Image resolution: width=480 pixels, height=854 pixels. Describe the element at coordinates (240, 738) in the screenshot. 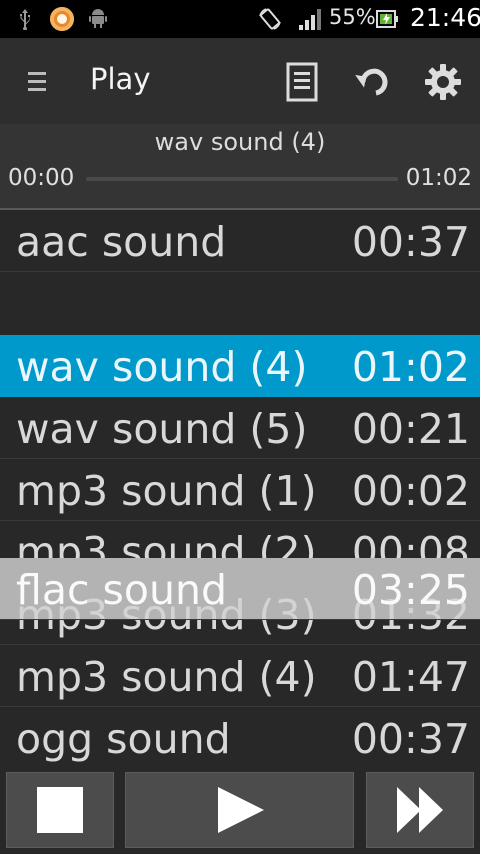

I see `list-item: ogg sound 00:37` at that location.